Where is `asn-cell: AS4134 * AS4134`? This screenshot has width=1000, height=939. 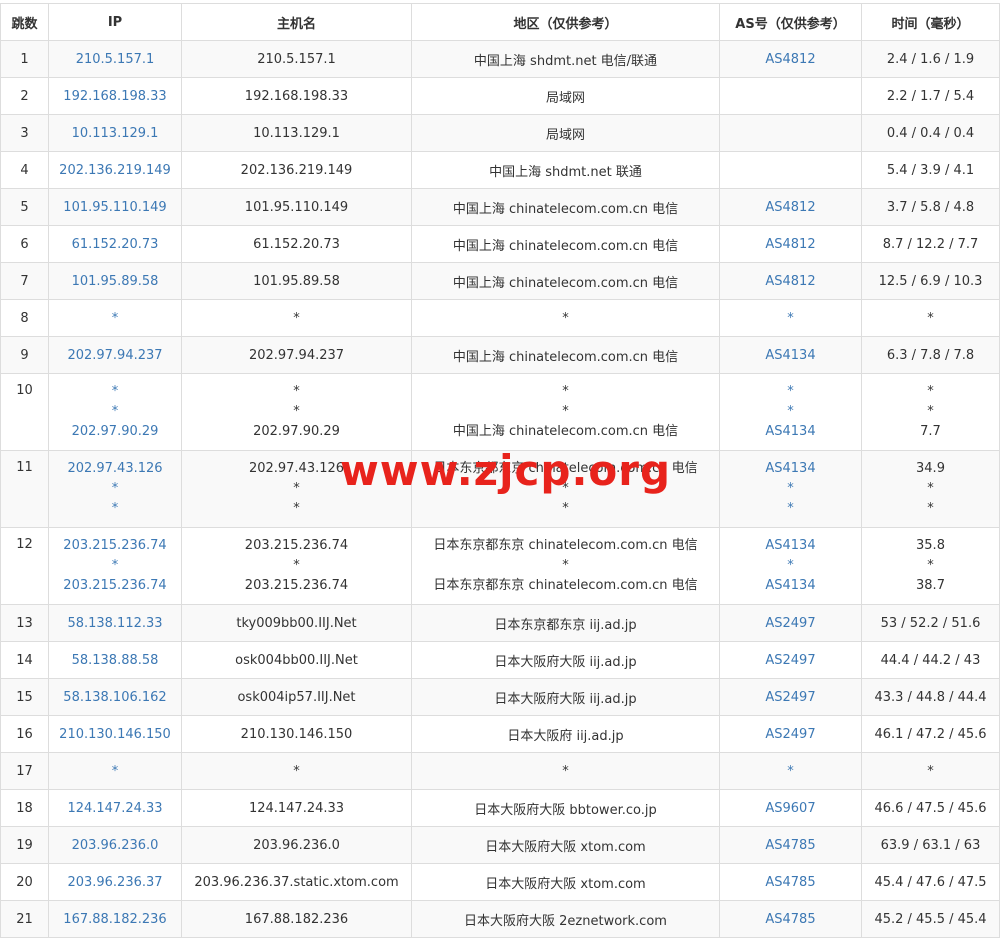
asn-cell: AS4134 * AS4134 is located at coordinates (790, 566).